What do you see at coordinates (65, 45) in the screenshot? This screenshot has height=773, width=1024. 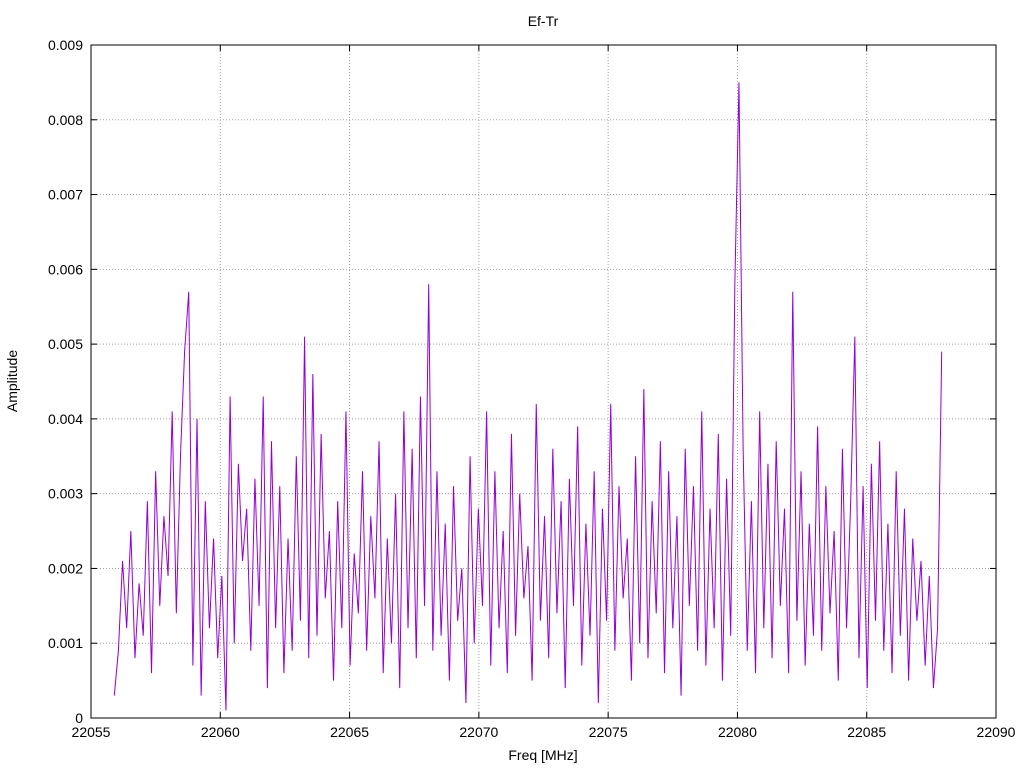 I see `y-tick-label: 0.009` at bounding box center [65, 45].